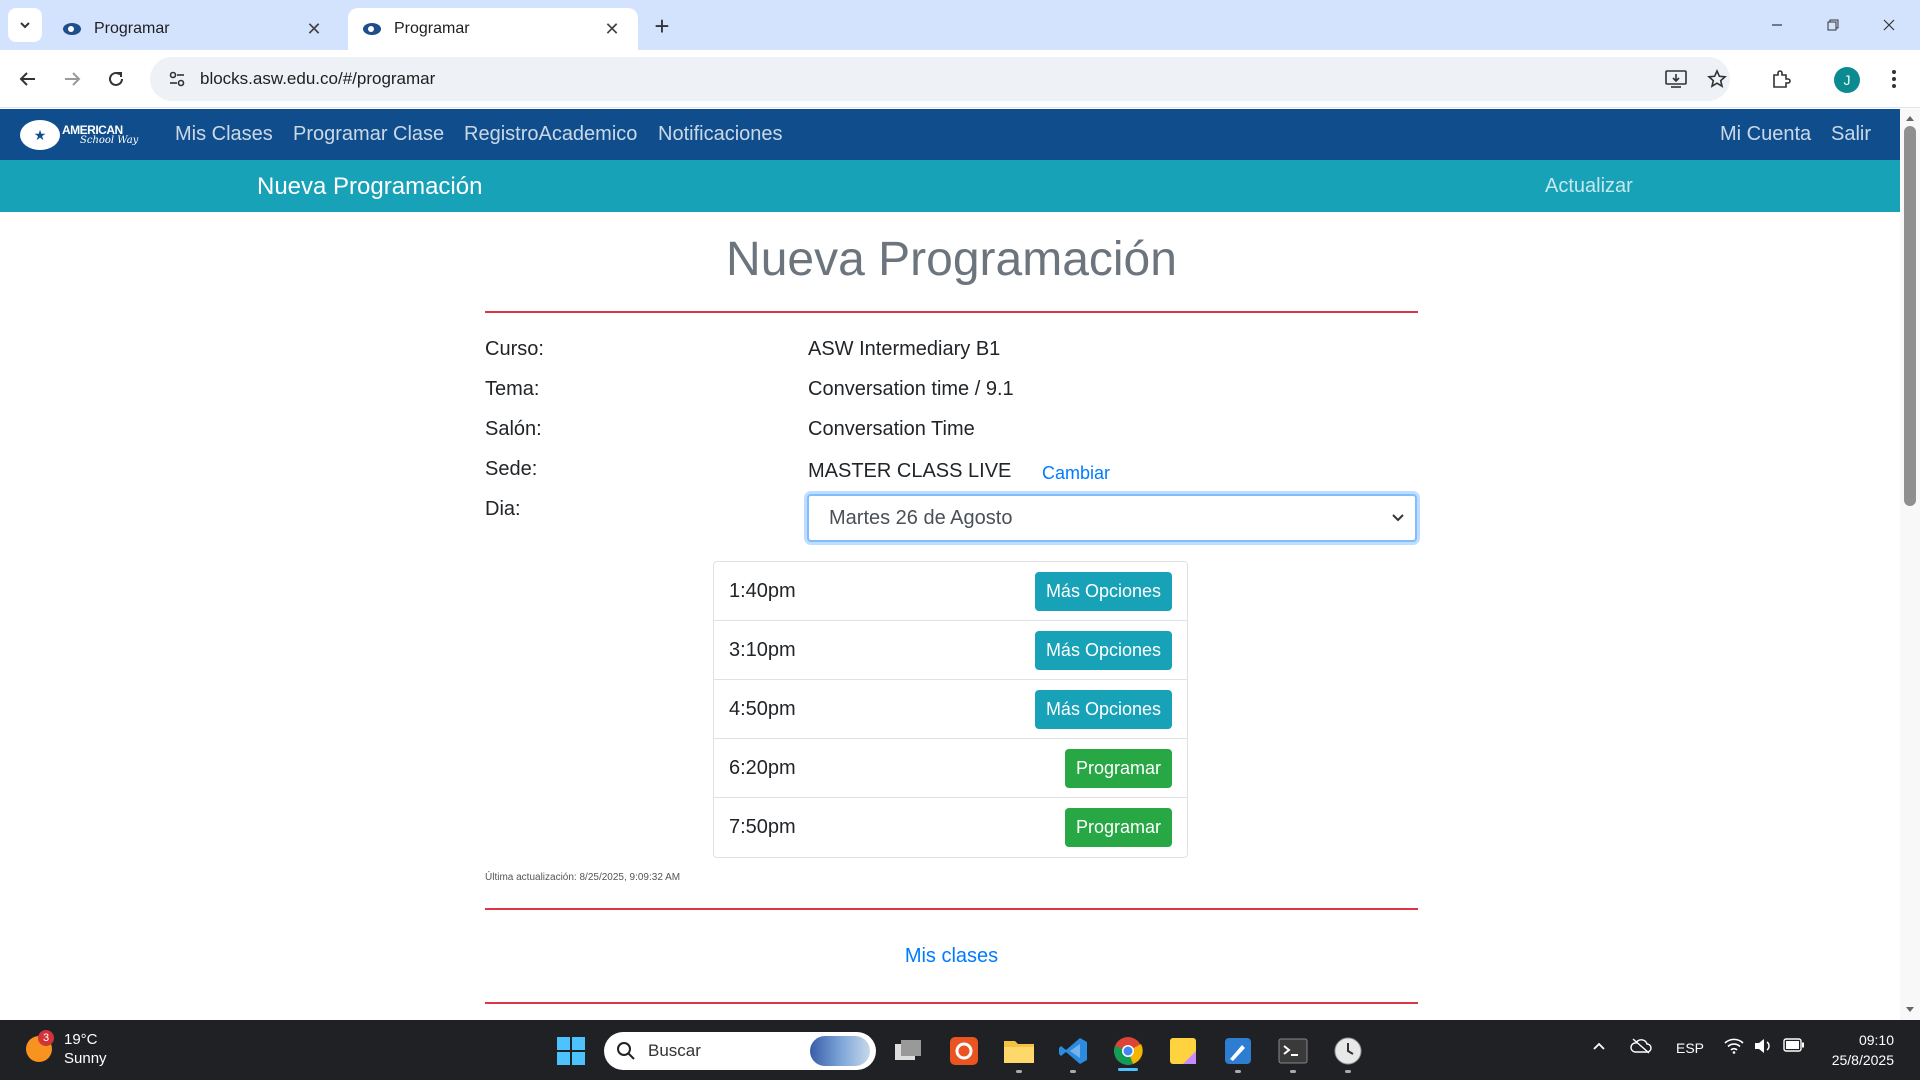 The height and width of the screenshot is (1080, 1920). Describe the element at coordinates (512, 389) in the screenshot. I see `label-tema: Tema:` at that location.